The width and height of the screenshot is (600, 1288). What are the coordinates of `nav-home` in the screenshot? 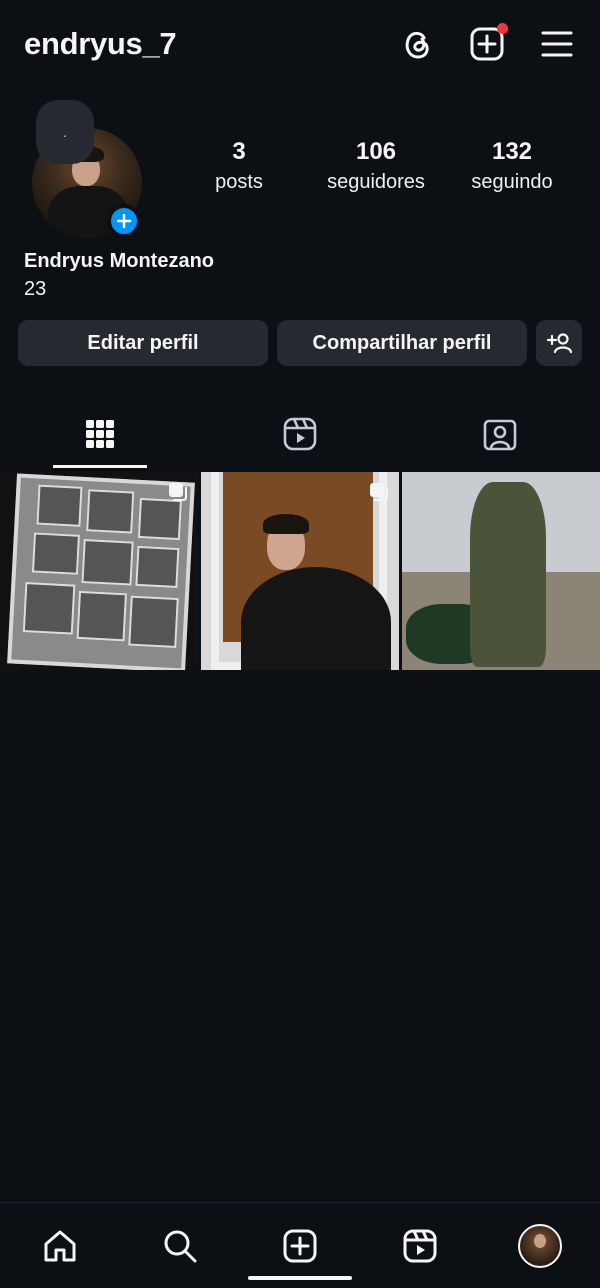 It's located at (60, 1246).